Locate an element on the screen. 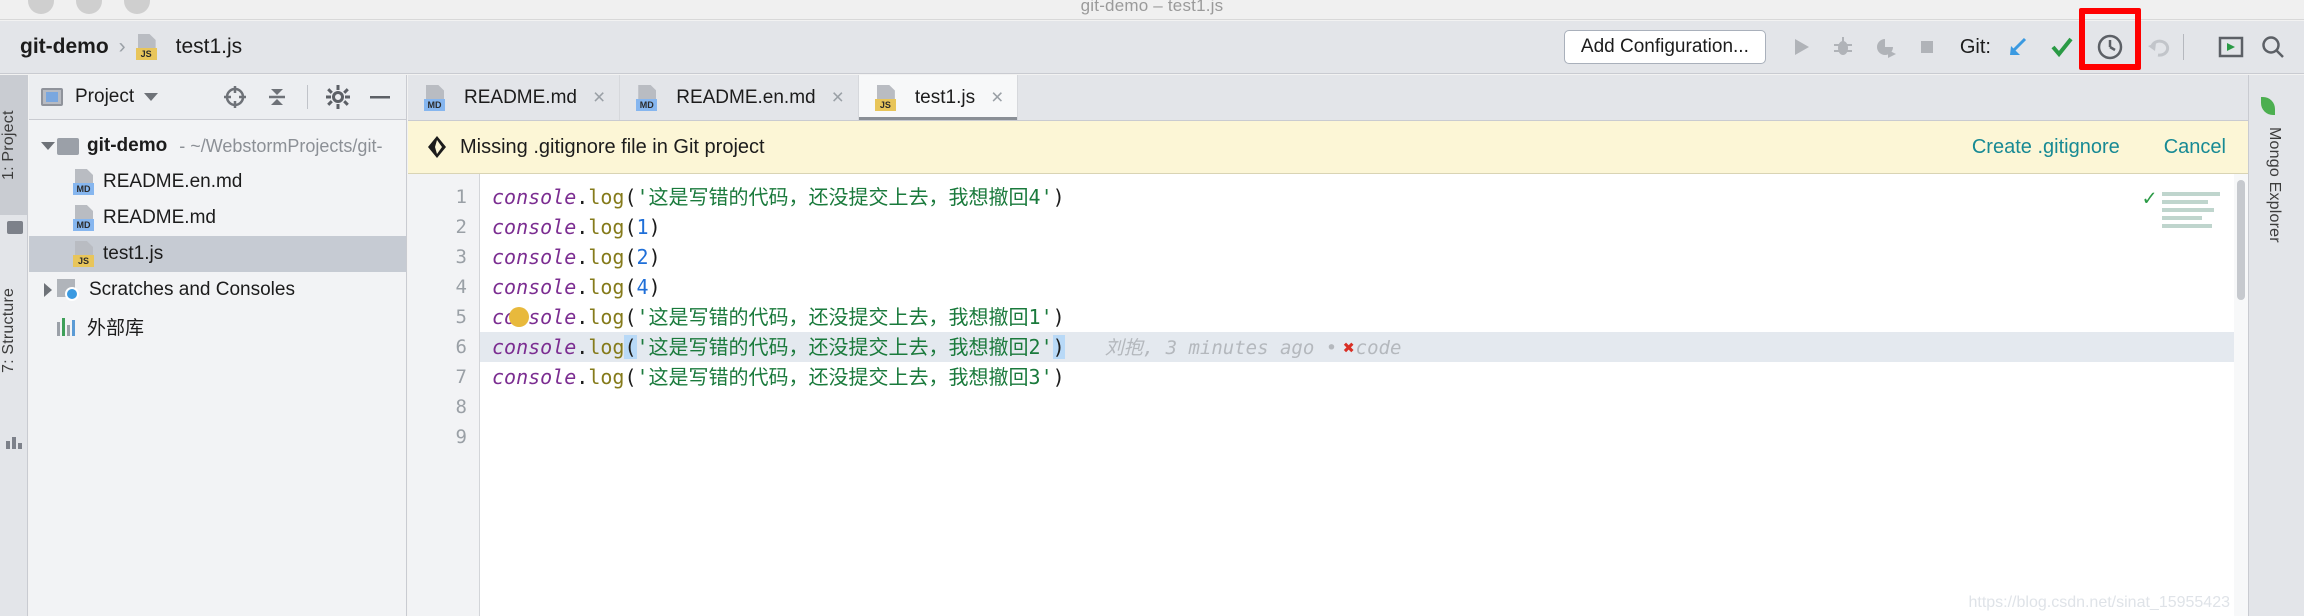 The image size is (2304, 616). tree-item-test1-js: JS test1.js is located at coordinates (217, 254).